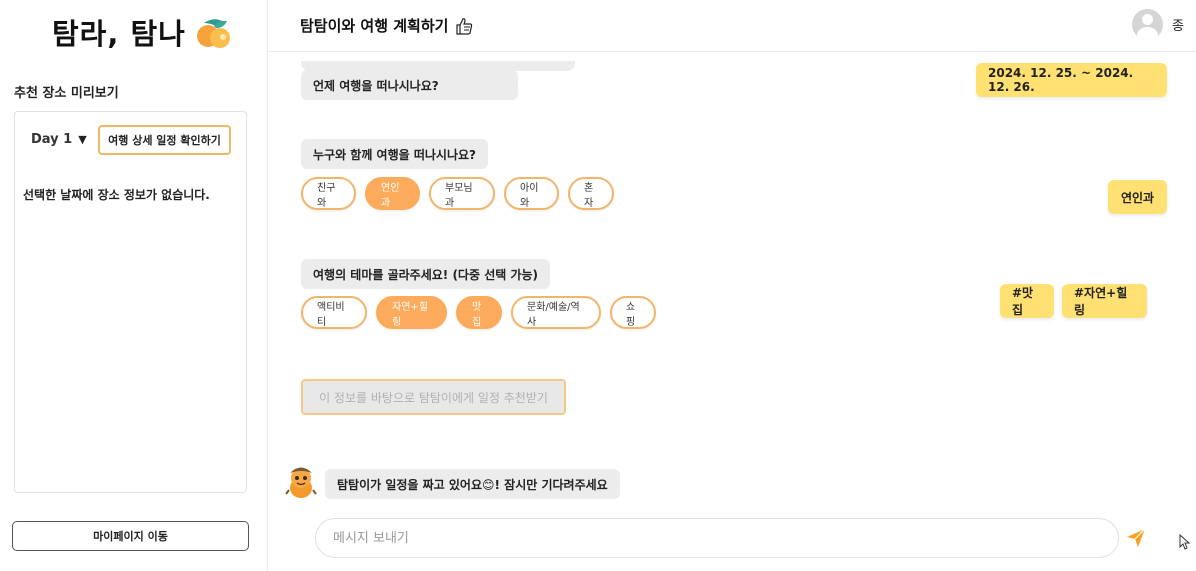  Describe the element at coordinates (725, 538) in the screenshot. I see `message-input` at that location.